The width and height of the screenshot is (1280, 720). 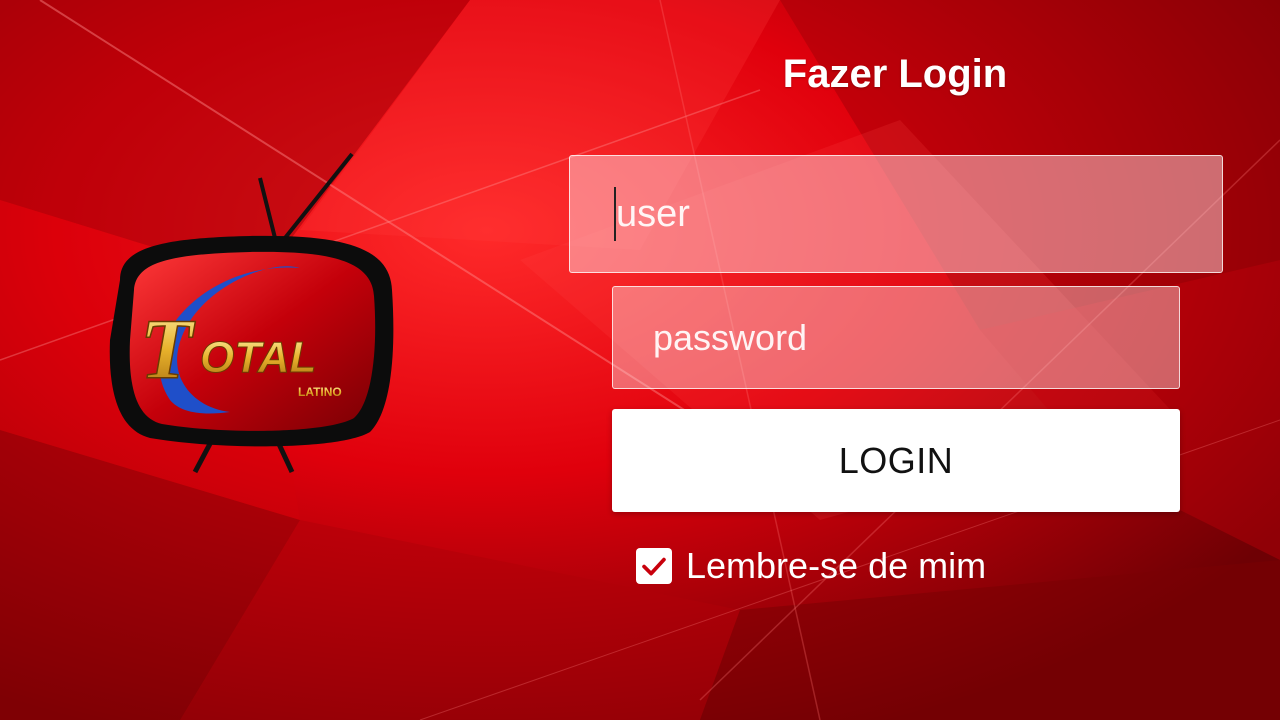 I want to click on page-title: Fazer Login, so click(x=895, y=74).